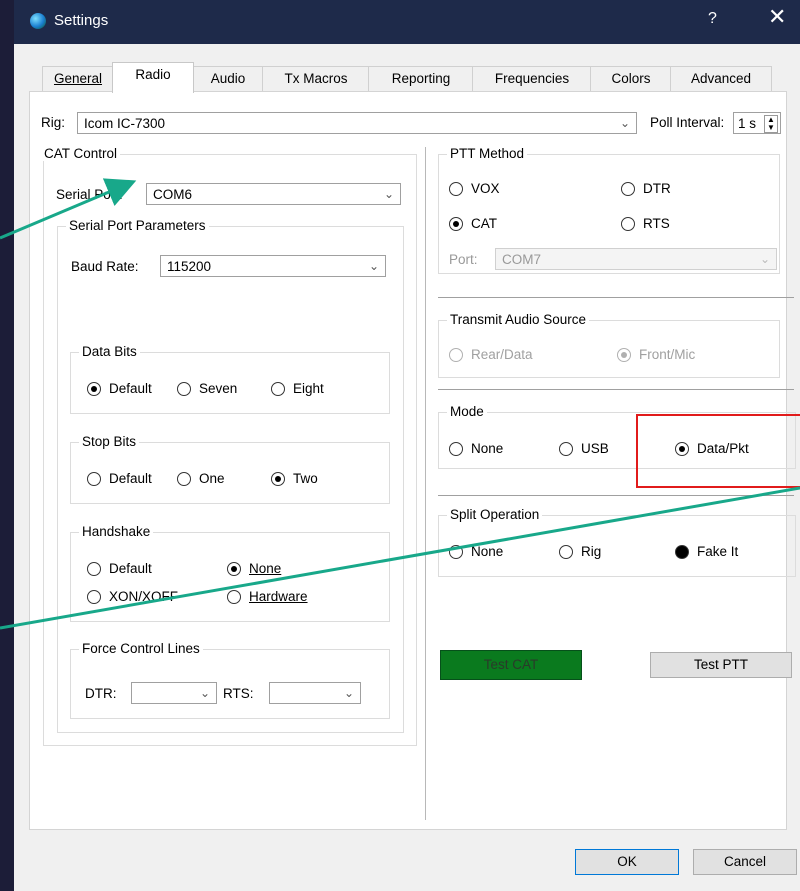 The image size is (800, 891). I want to click on arrow-to-serial-port, so click(68, 209).